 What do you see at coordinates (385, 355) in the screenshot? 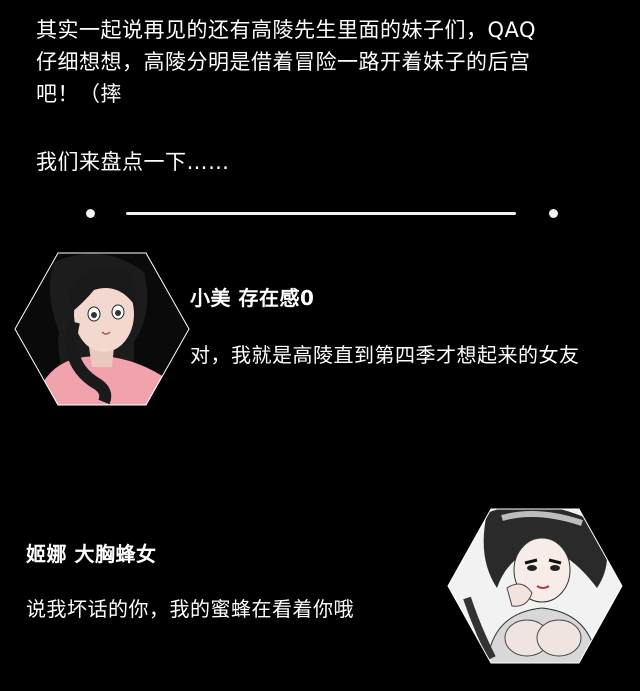
I see `character-description: 对，我就是高陵直到第四季才想起来的女友` at bounding box center [385, 355].